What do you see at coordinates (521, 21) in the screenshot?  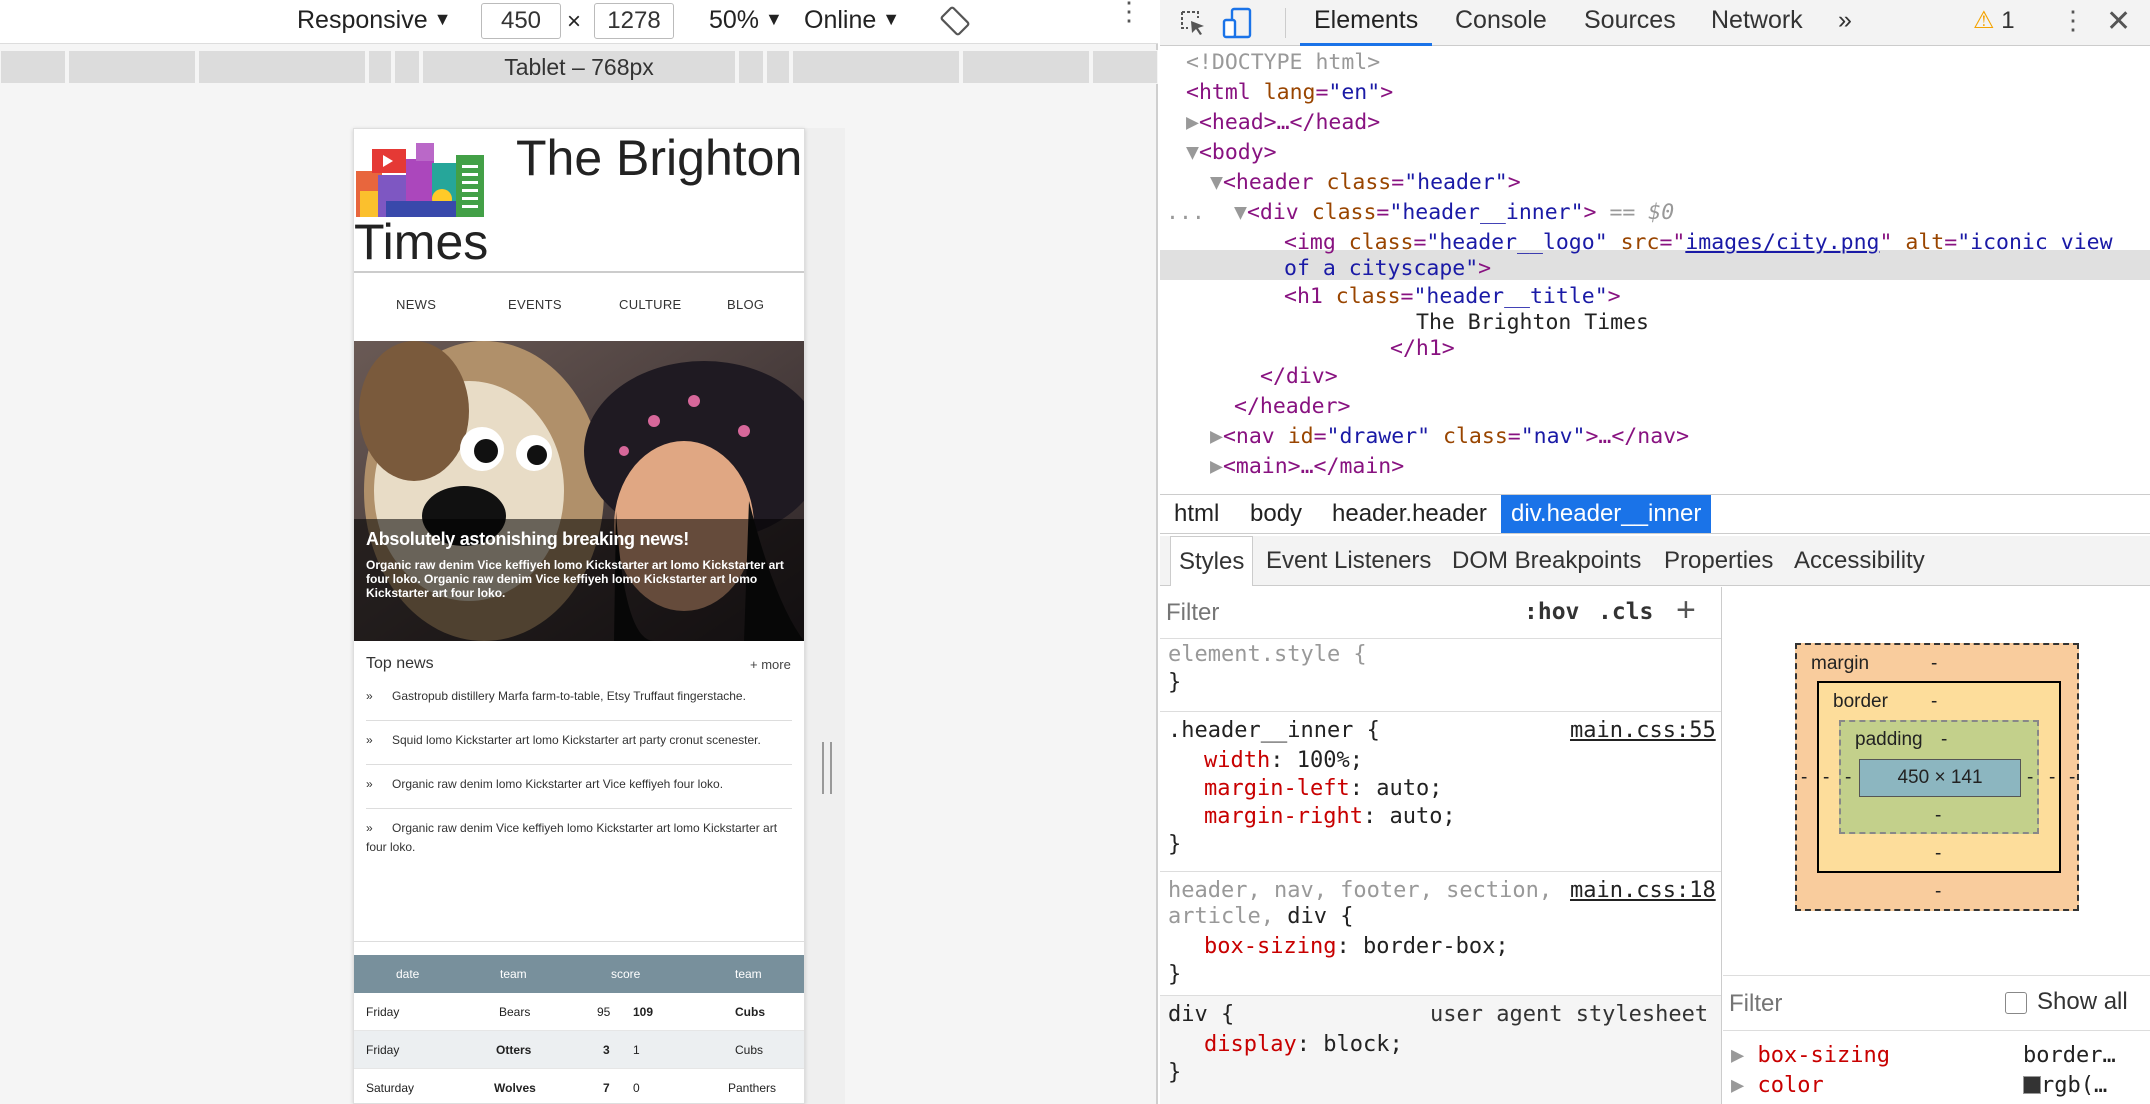 I see `width-input: 450` at bounding box center [521, 21].